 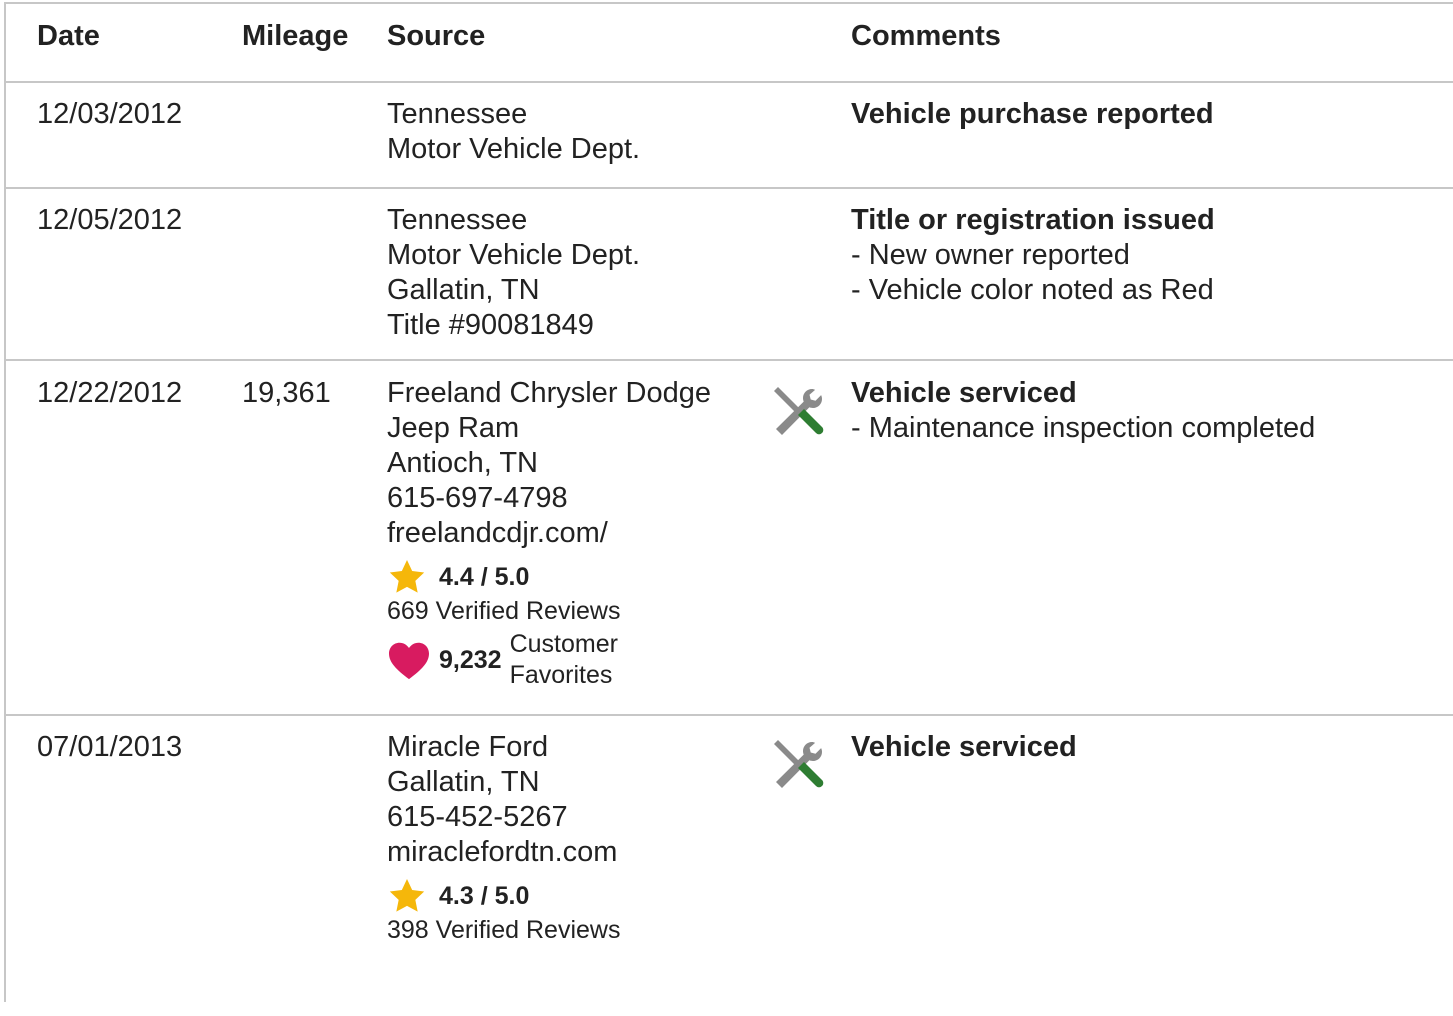 What do you see at coordinates (503, 930) in the screenshot?
I see `verified-reviews-link: 398 Verified Reviews` at bounding box center [503, 930].